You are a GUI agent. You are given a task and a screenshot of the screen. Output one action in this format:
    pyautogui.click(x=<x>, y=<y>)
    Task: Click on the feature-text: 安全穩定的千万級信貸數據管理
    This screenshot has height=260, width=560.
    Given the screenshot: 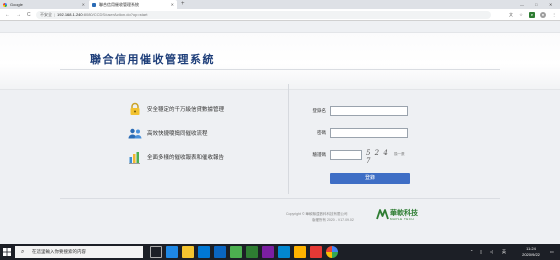 What is the action you would take?
    pyautogui.click(x=186, y=110)
    